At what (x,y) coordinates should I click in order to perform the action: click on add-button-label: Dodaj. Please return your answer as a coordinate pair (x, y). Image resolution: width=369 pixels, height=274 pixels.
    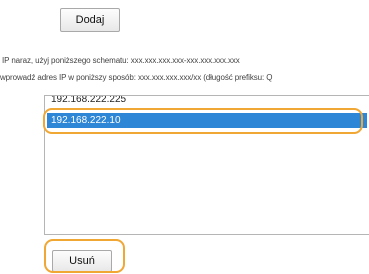
    Looking at the image, I should click on (90, 20).